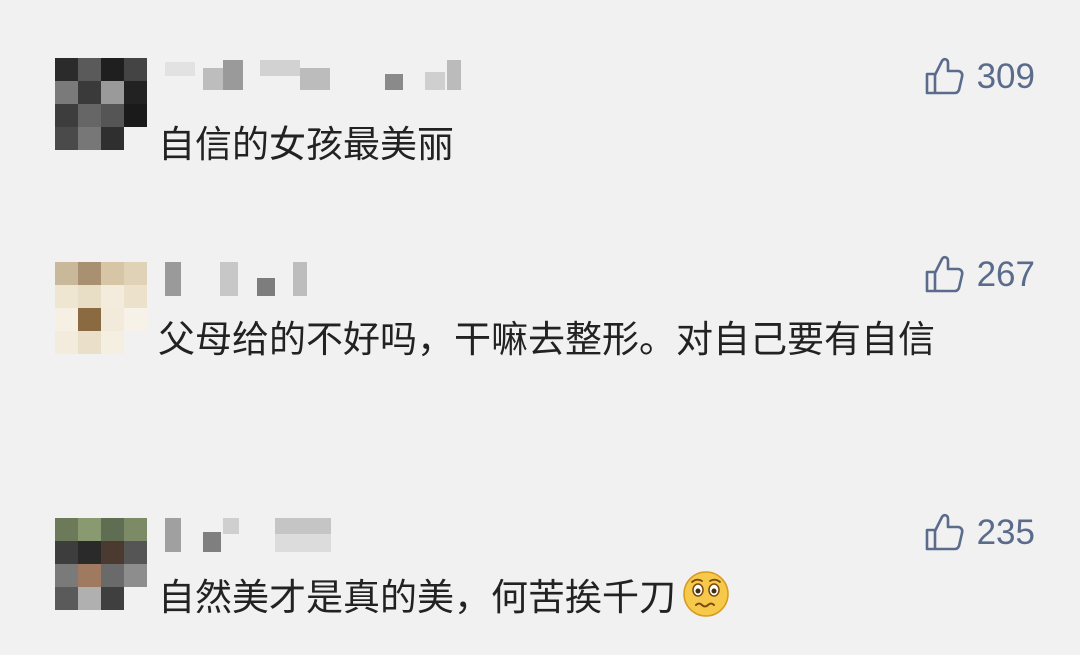  I want to click on like-button: 235, so click(979, 533).